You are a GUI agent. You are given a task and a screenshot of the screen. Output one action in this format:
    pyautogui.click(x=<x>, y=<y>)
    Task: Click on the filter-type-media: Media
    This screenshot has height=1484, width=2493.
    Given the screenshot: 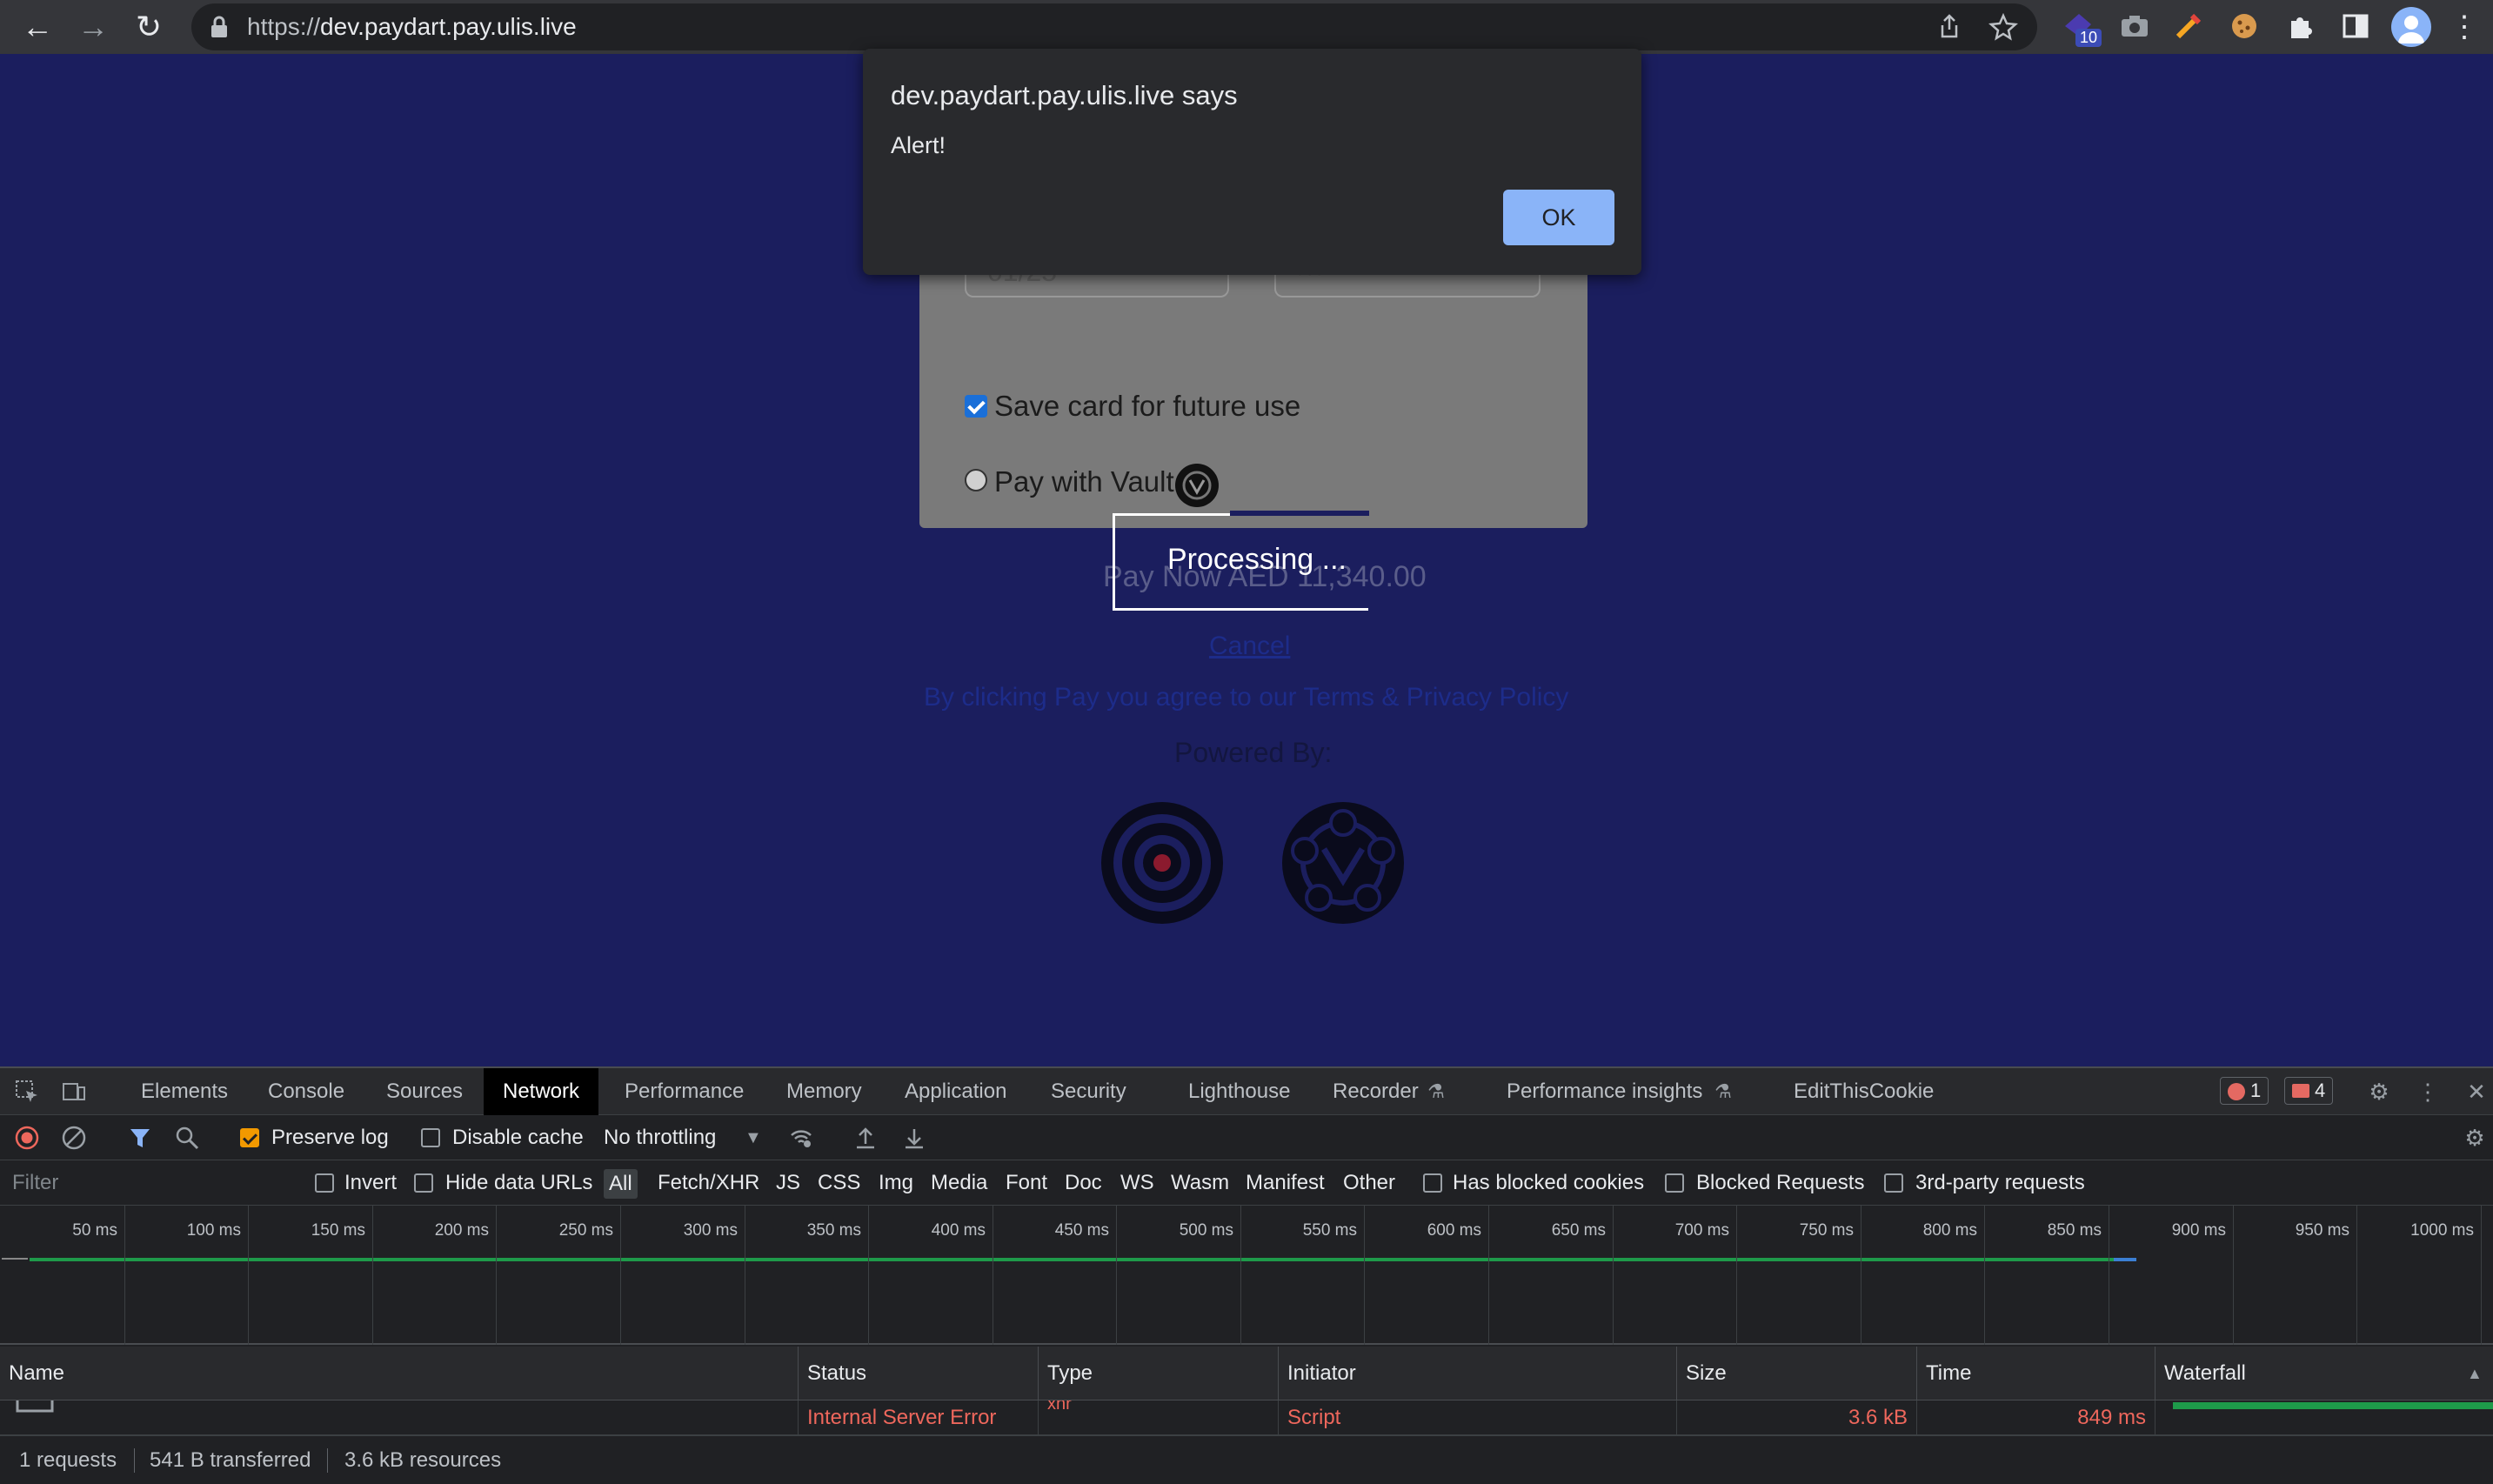 What is the action you would take?
    pyautogui.click(x=959, y=1183)
    